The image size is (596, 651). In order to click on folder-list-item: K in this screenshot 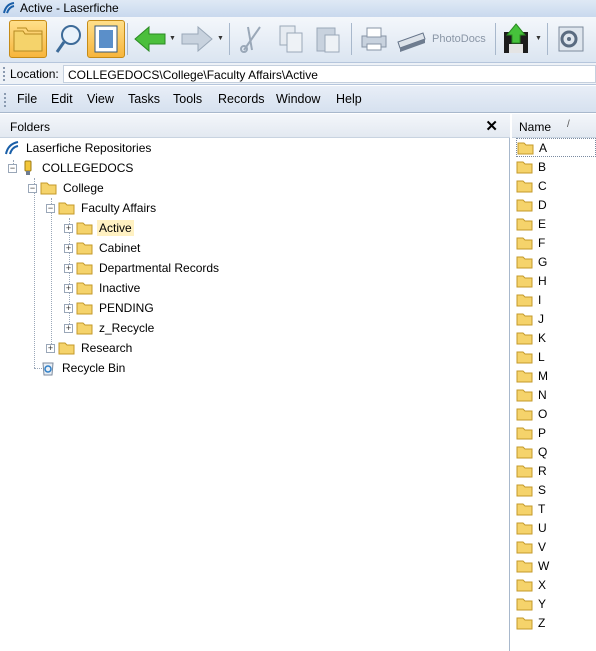, I will do `click(556, 337)`.